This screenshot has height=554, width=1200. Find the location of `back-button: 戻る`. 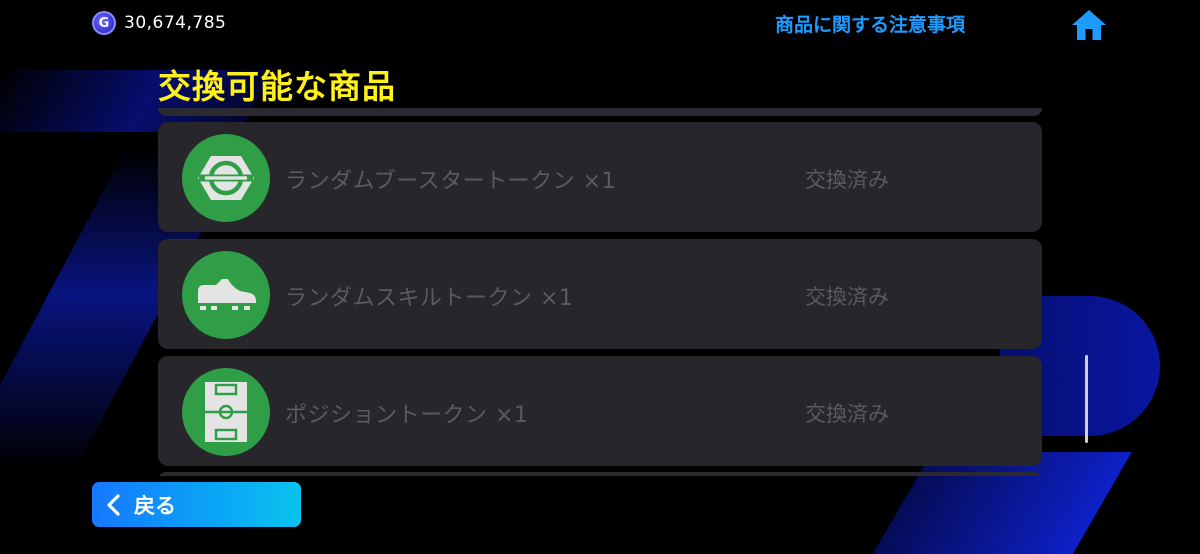

back-button: 戻る is located at coordinates (196, 504).